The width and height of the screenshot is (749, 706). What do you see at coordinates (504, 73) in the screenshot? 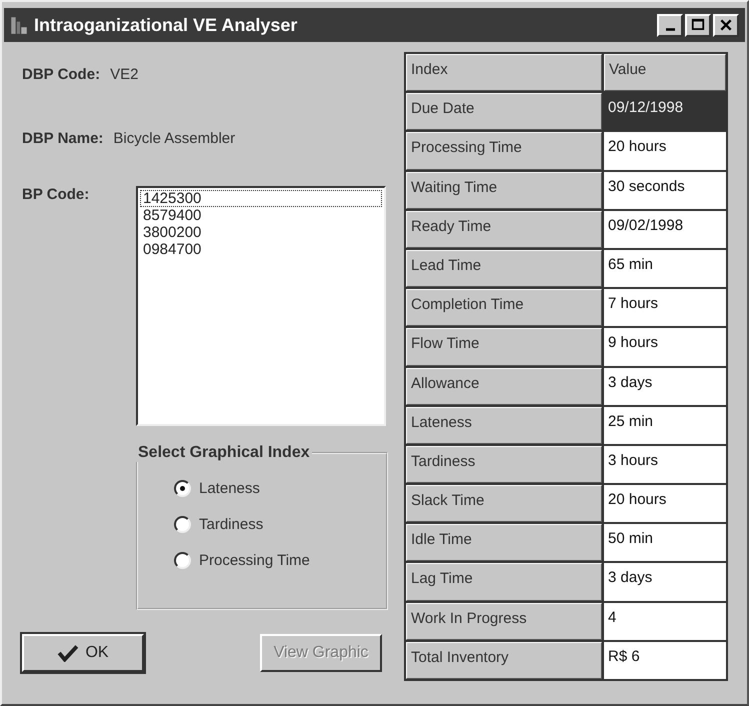
I see `column-header: Index` at bounding box center [504, 73].